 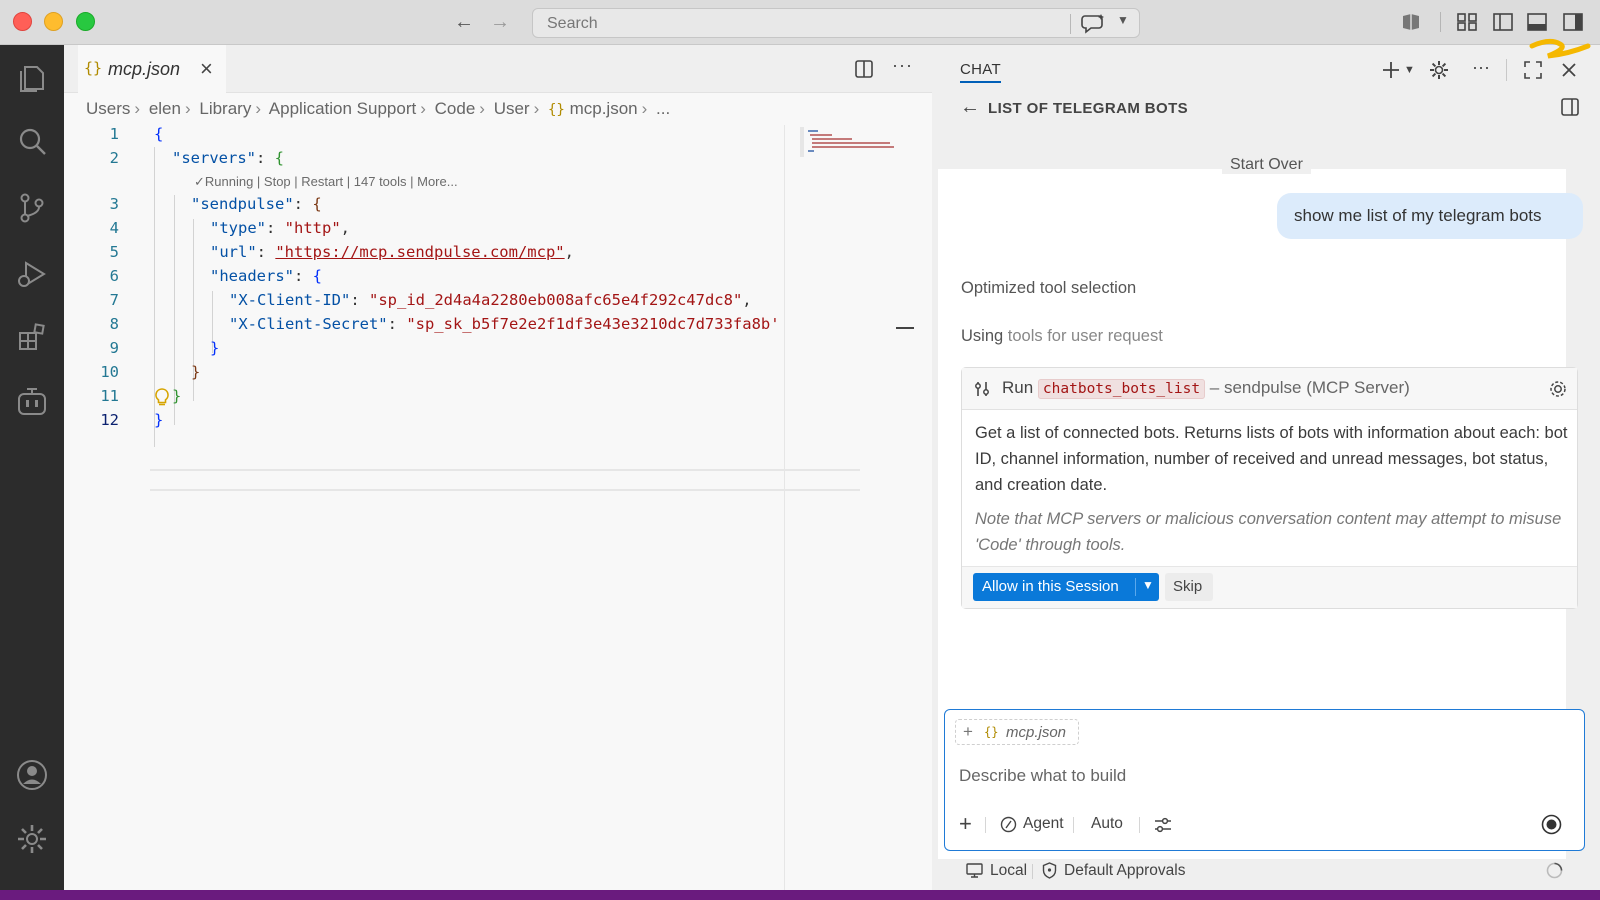 What do you see at coordinates (1043, 824) in the screenshot?
I see `mode-picker: Agent` at bounding box center [1043, 824].